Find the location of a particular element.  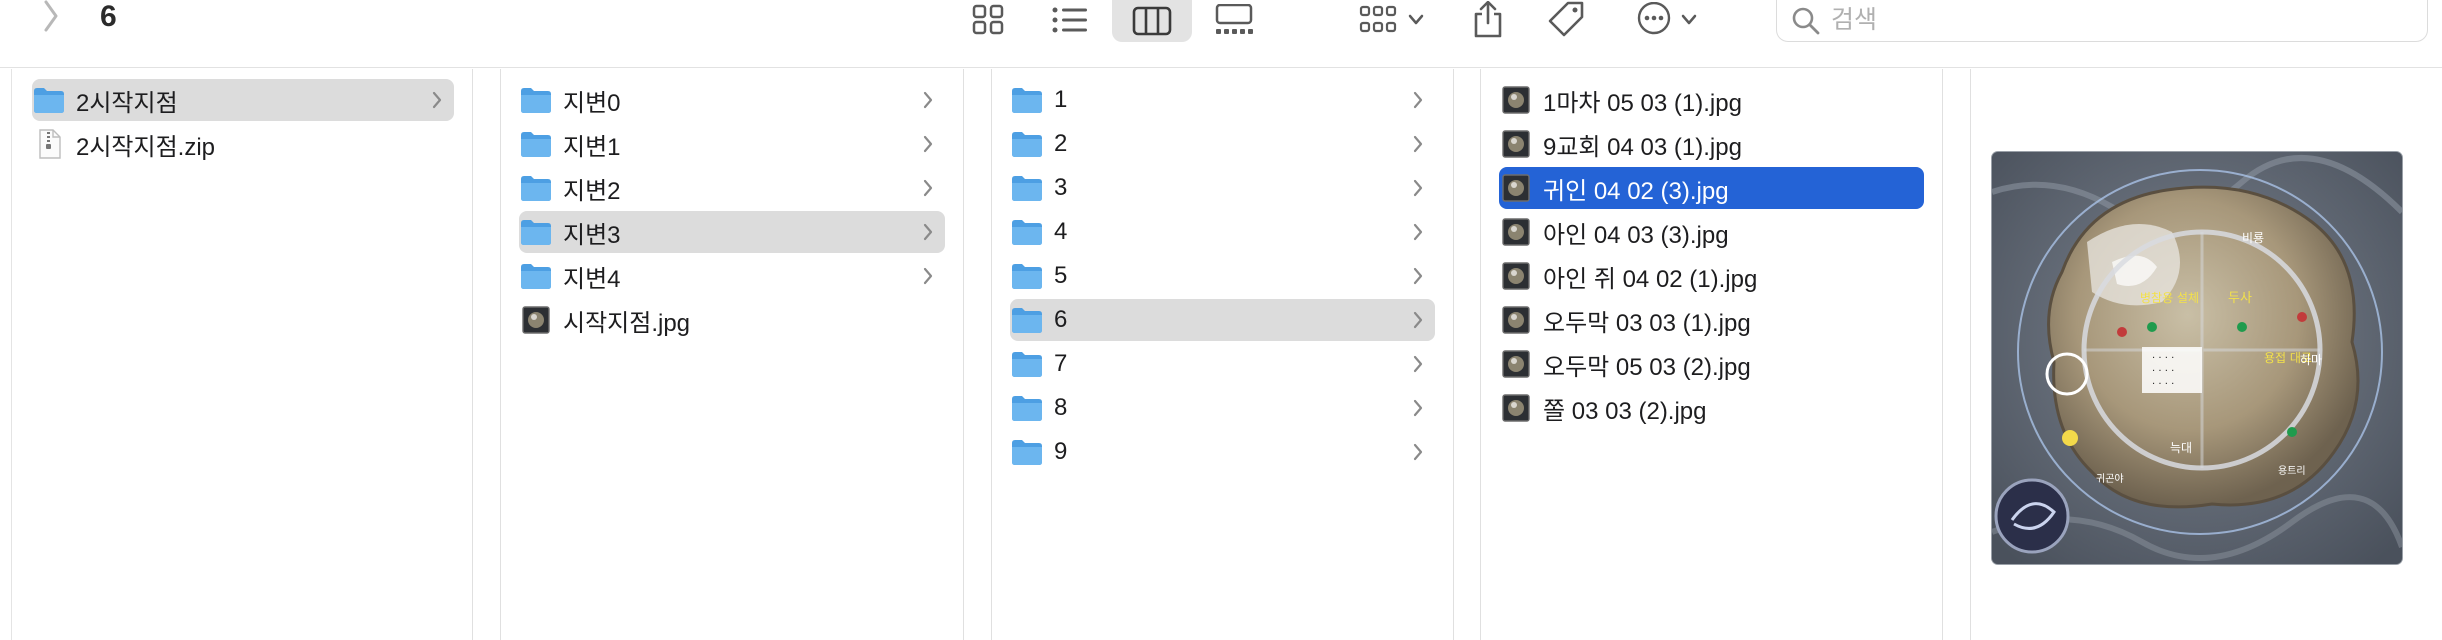

folder-row: 8 is located at coordinates (1222, 408).